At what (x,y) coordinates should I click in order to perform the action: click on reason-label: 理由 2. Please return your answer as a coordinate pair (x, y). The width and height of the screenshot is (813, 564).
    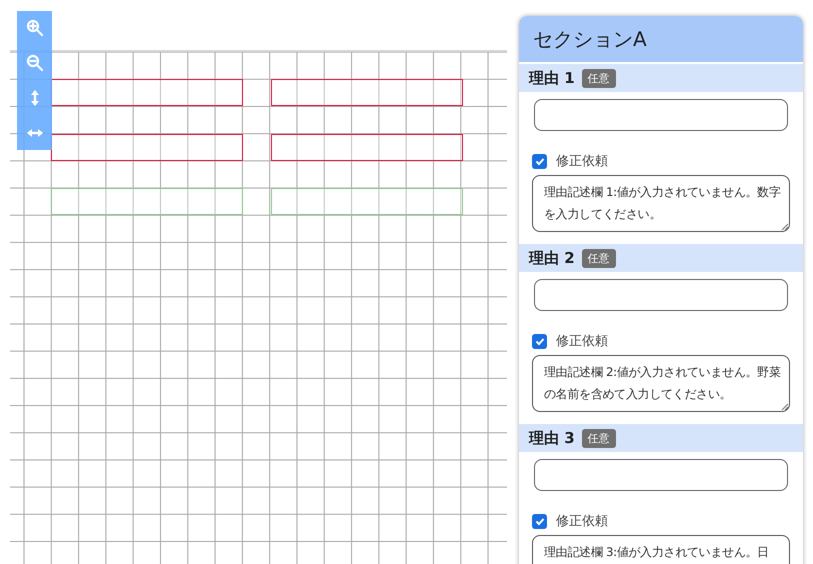
    Looking at the image, I should click on (552, 258).